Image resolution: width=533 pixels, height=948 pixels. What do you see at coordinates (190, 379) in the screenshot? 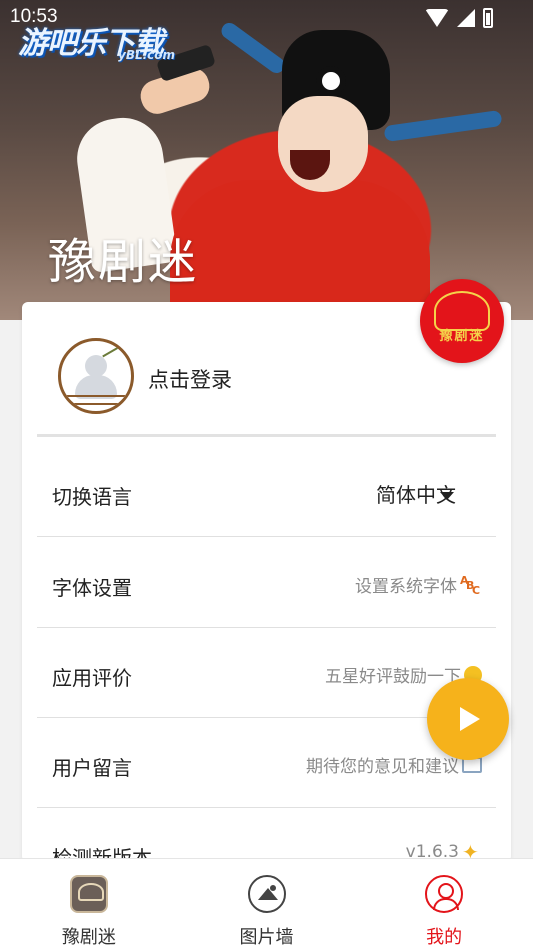
I see `login-label: 点击登录` at bounding box center [190, 379].